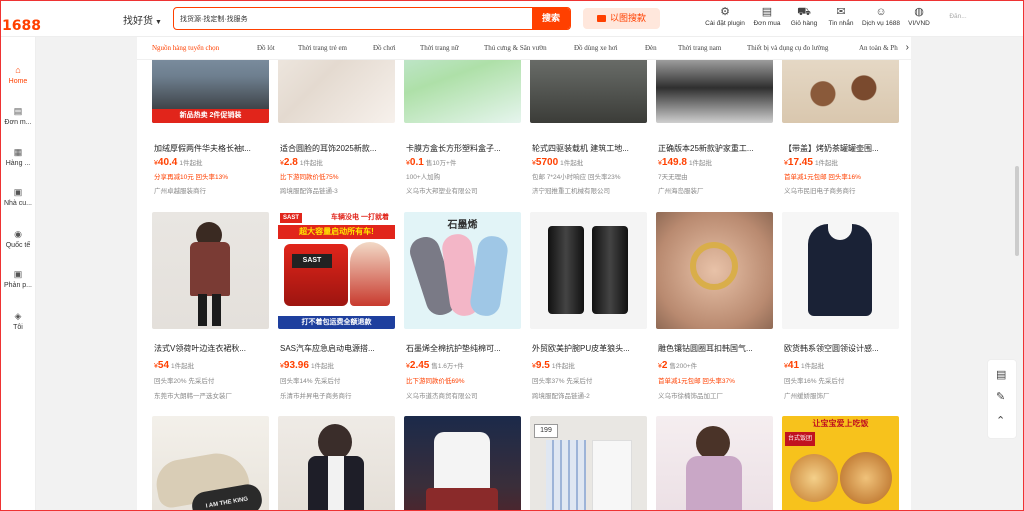 The height and width of the screenshot is (511, 1024). I want to click on category-tab: Thời trang trẻ em, so click(322, 48).